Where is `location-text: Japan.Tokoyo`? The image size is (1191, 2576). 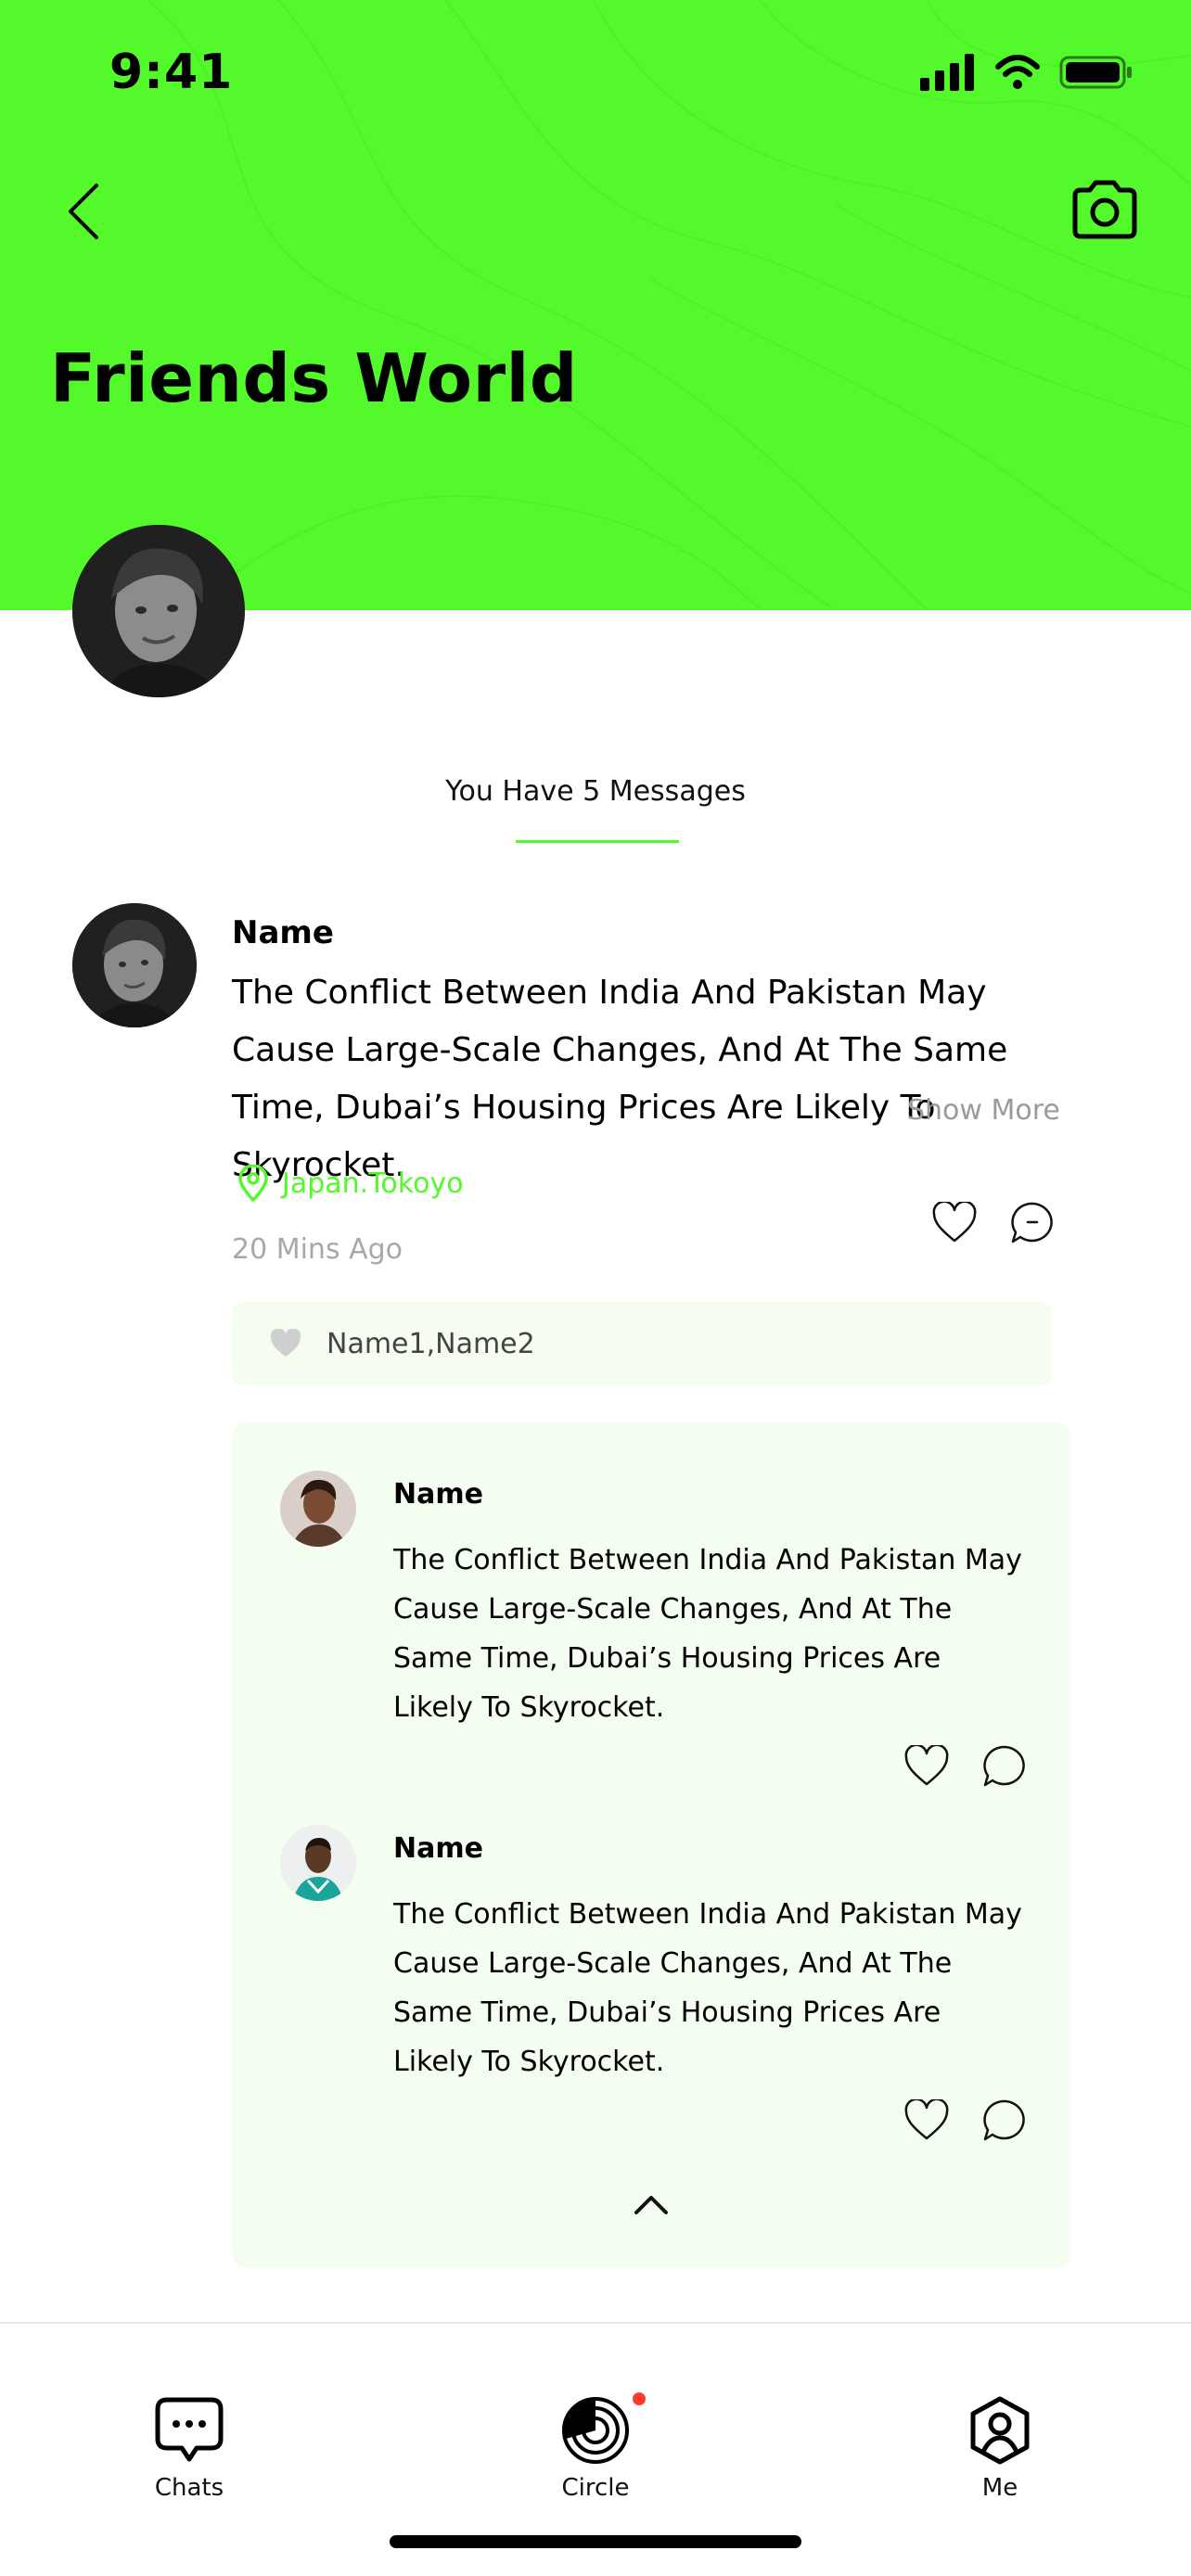
location-text: Japan.Tokoyo is located at coordinates (373, 1183).